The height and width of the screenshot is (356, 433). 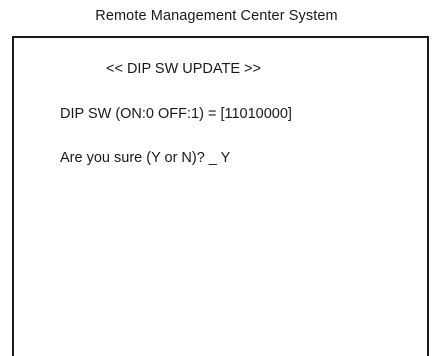 I want to click on window-title: Remote Management Center System, so click(x=216, y=16).